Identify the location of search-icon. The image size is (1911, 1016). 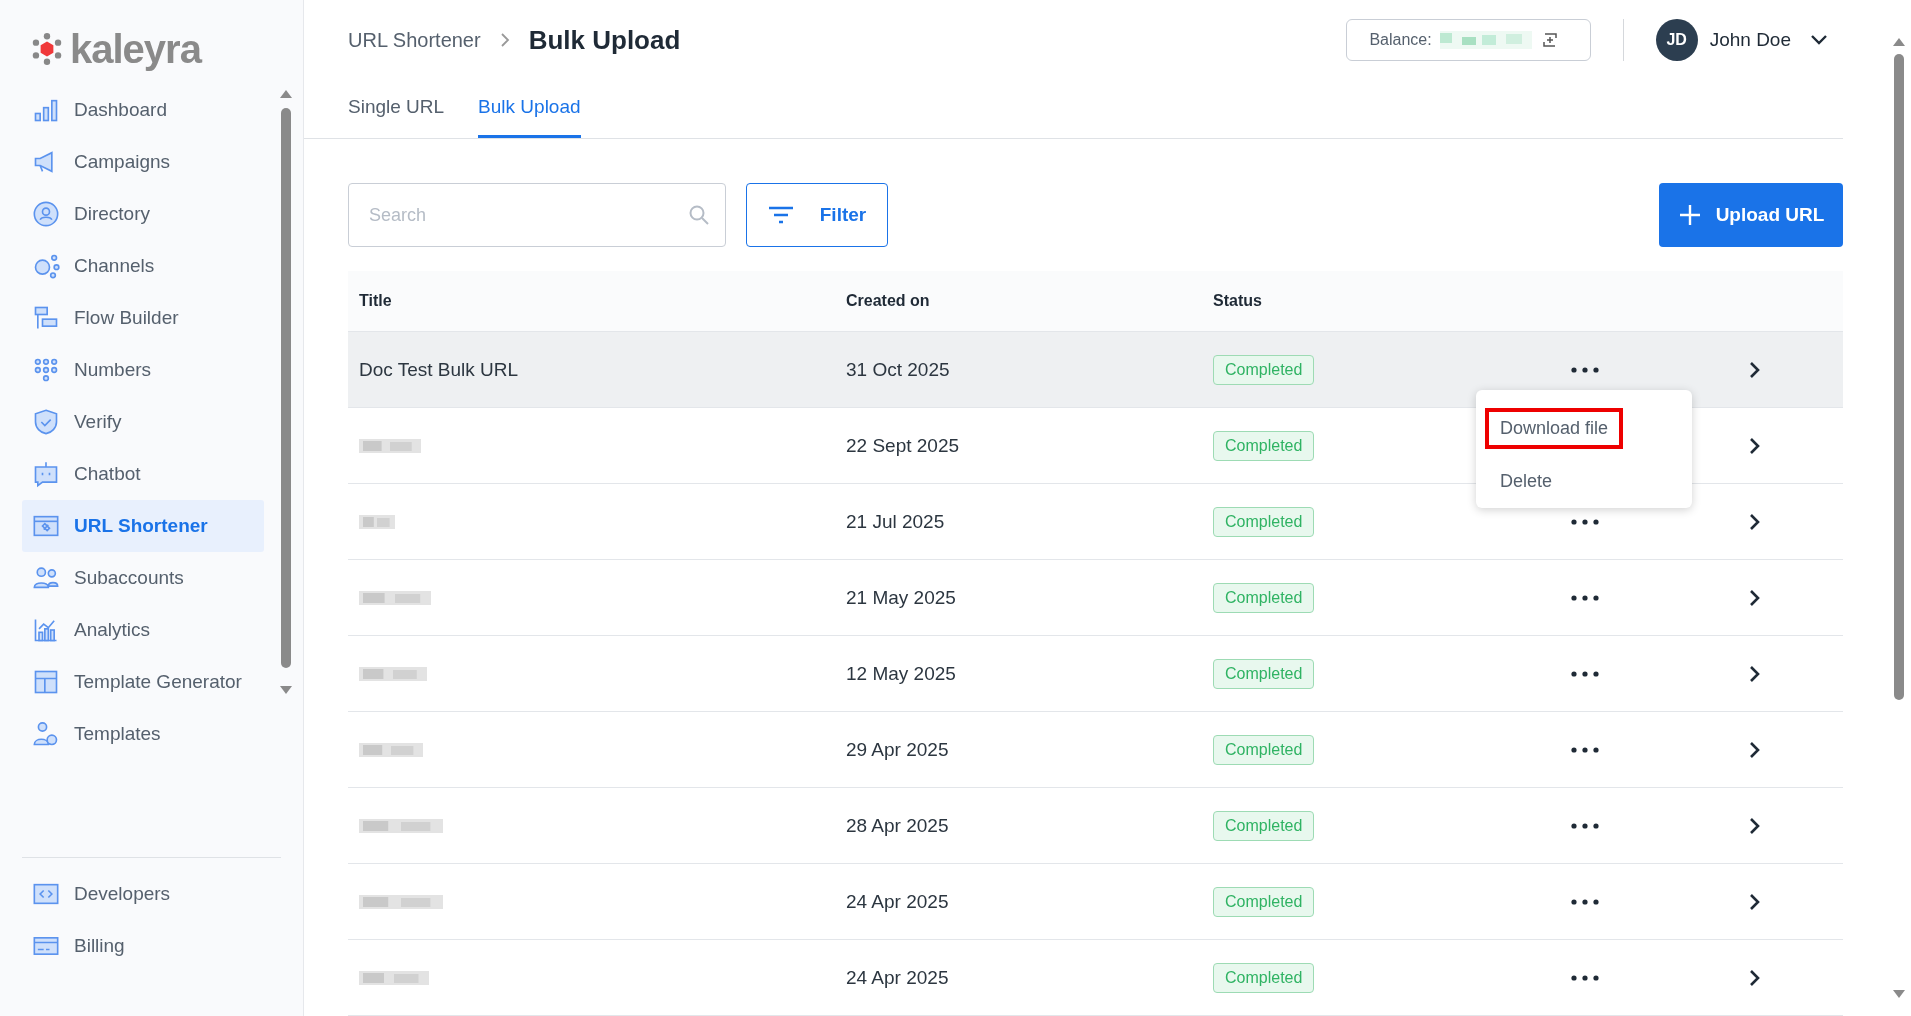
(699, 215).